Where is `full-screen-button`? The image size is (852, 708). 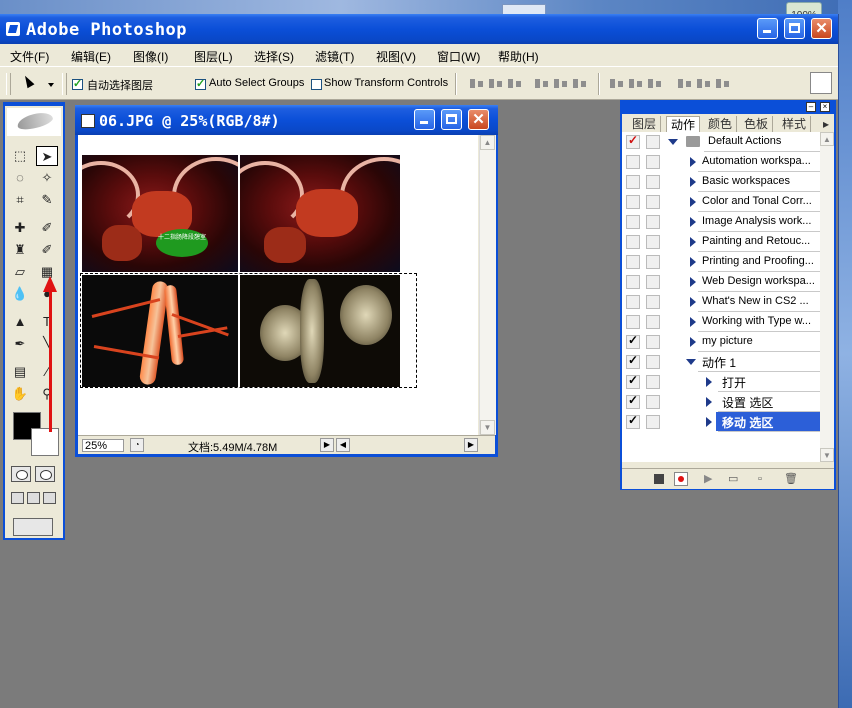 full-screen-button is located at coordinates (49, 498).